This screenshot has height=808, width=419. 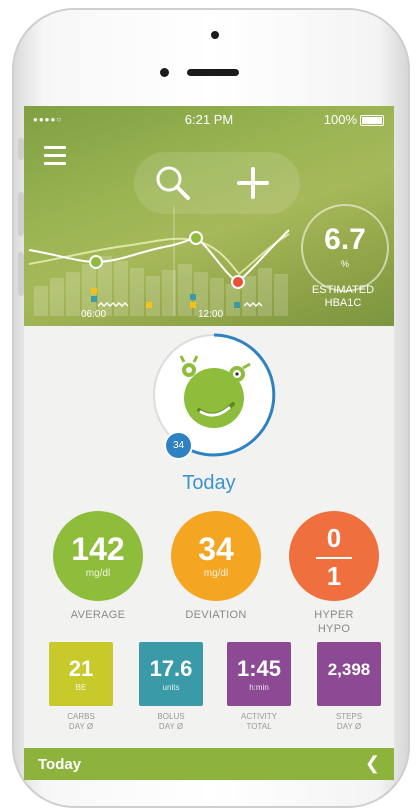 What do you see at coordinates (211, 314) in the screenshot?
I see `chart-tick-1200: 12:00` at bounding box center [211, 314].